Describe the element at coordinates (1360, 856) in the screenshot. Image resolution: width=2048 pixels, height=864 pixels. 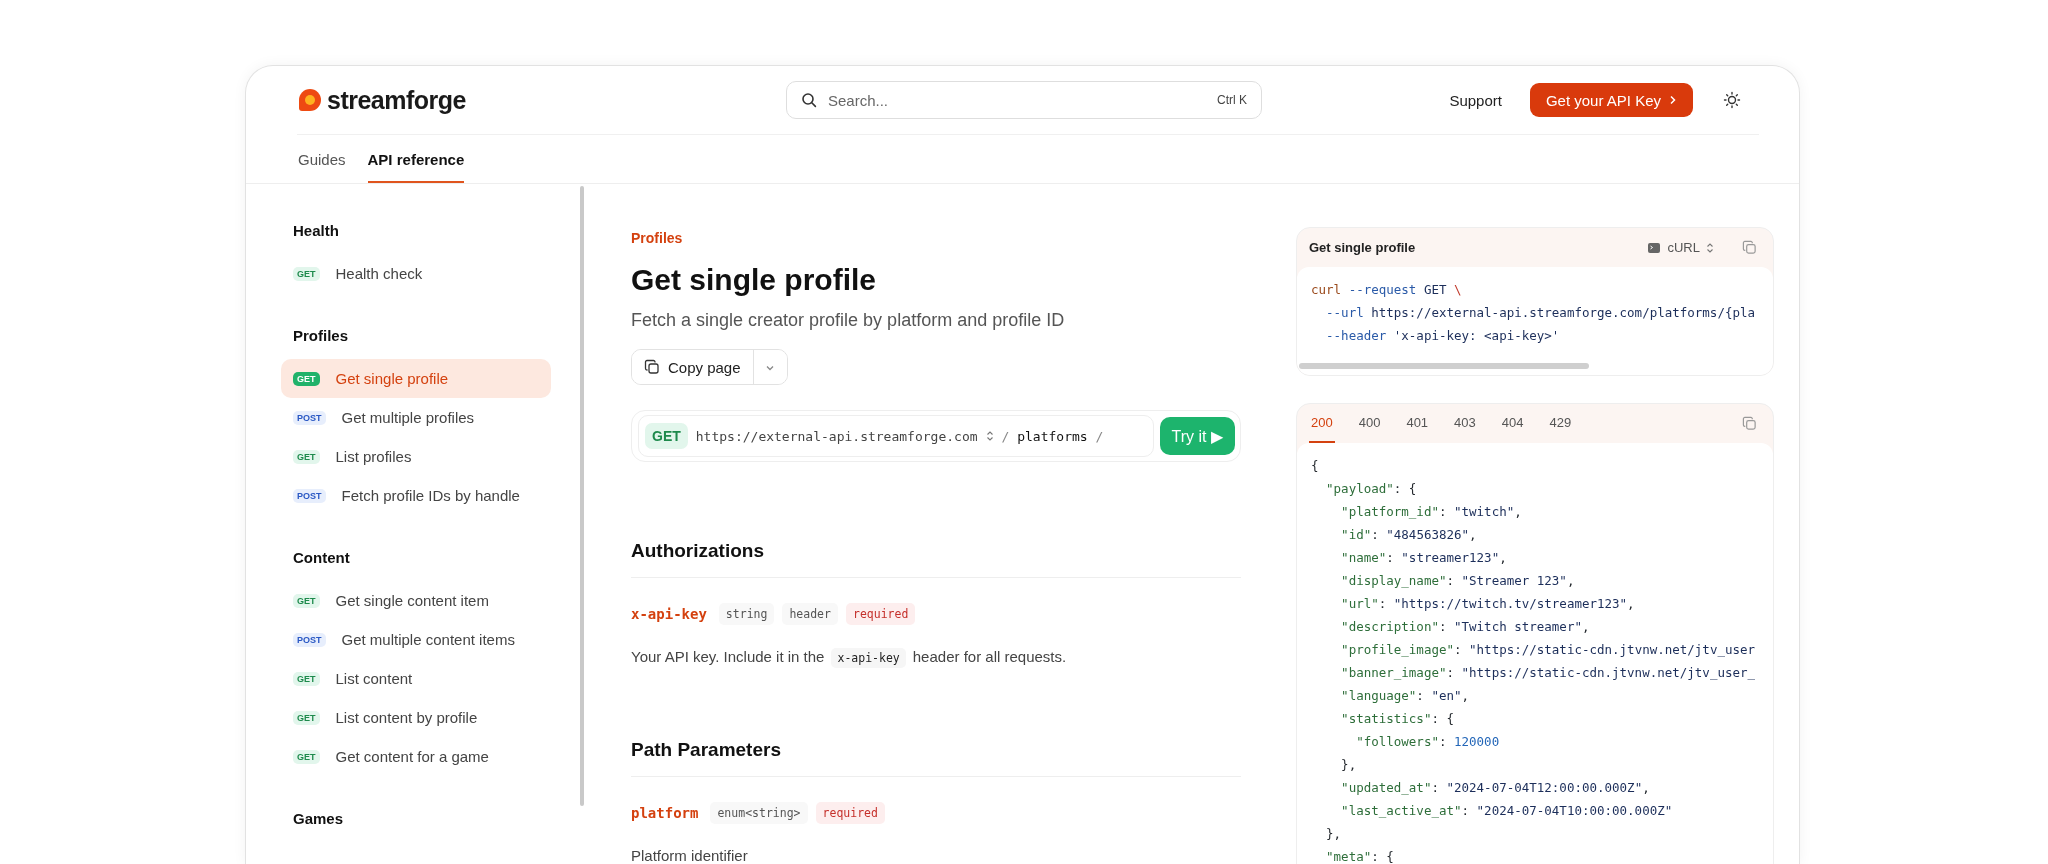
I see `code-line: "meta": {` at that location.